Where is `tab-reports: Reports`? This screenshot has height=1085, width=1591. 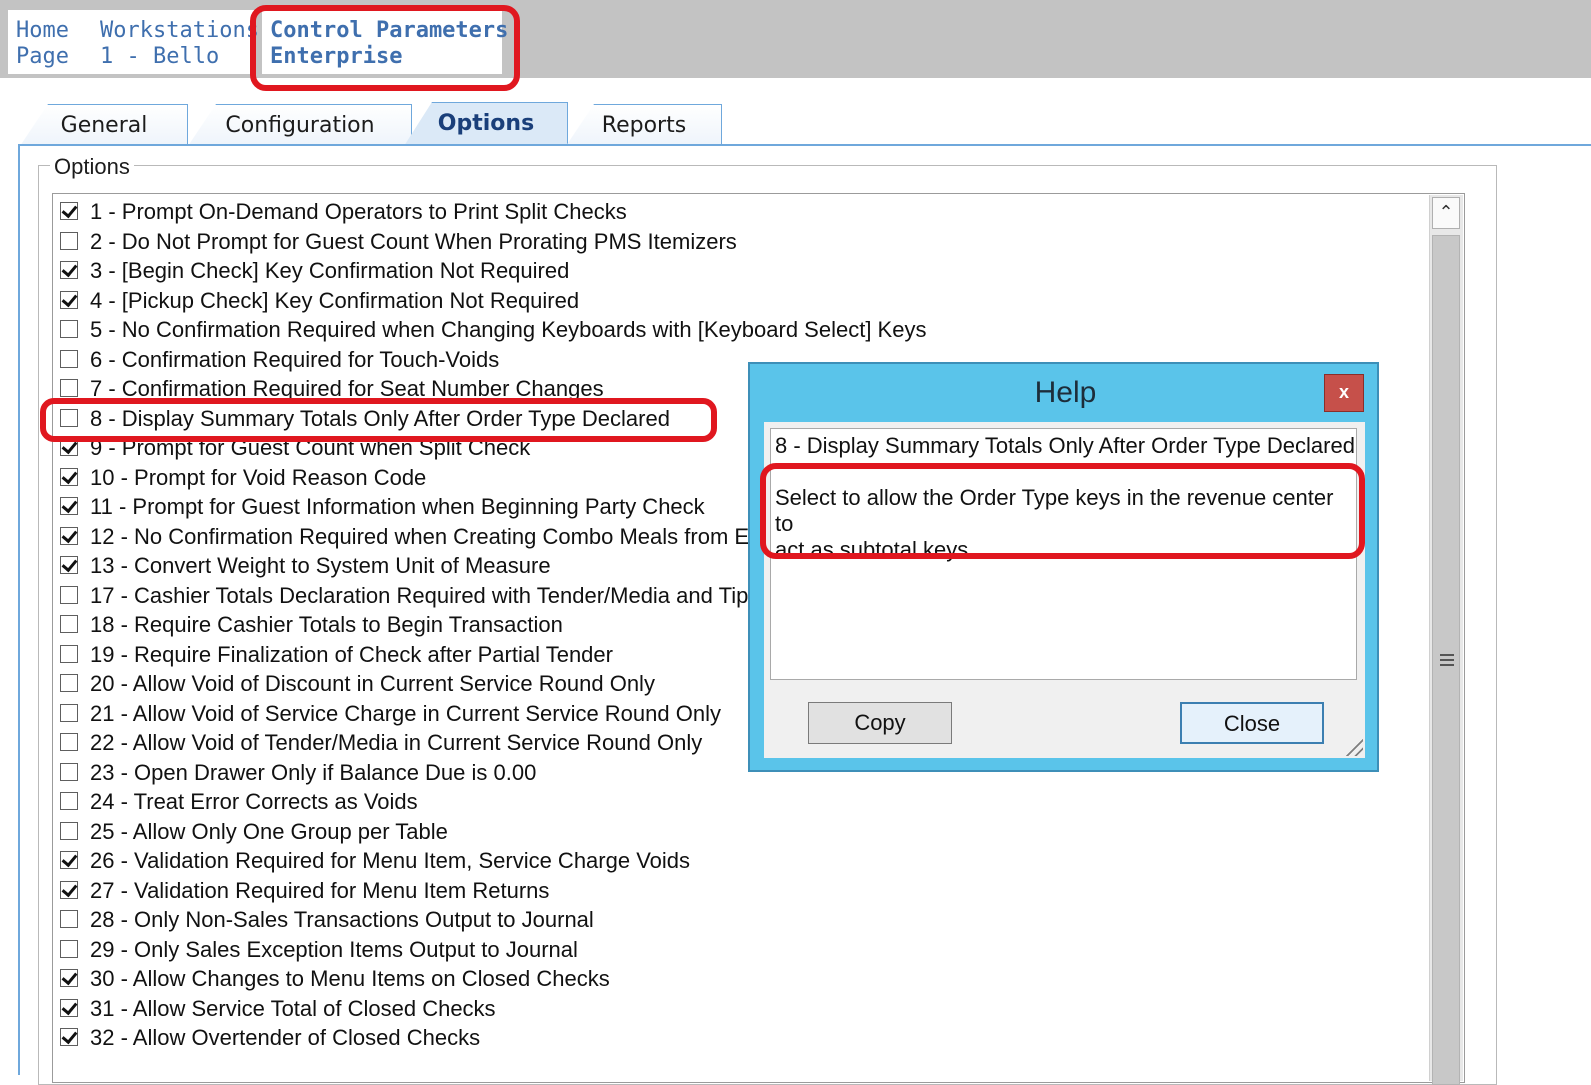 tab-reports: Reports is located at coordinates (644, 125).